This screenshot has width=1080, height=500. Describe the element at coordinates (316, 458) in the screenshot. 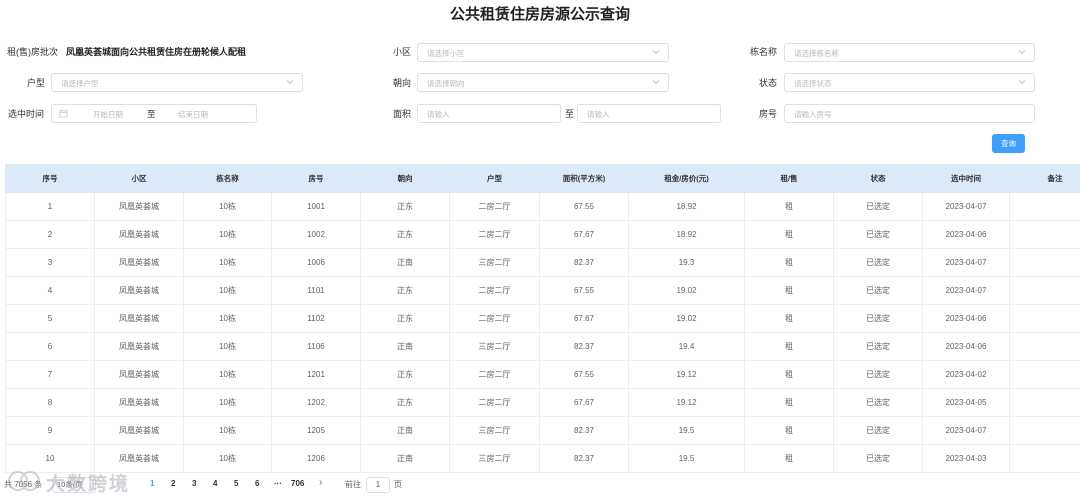

I see `table-cell: 1206` at that location.